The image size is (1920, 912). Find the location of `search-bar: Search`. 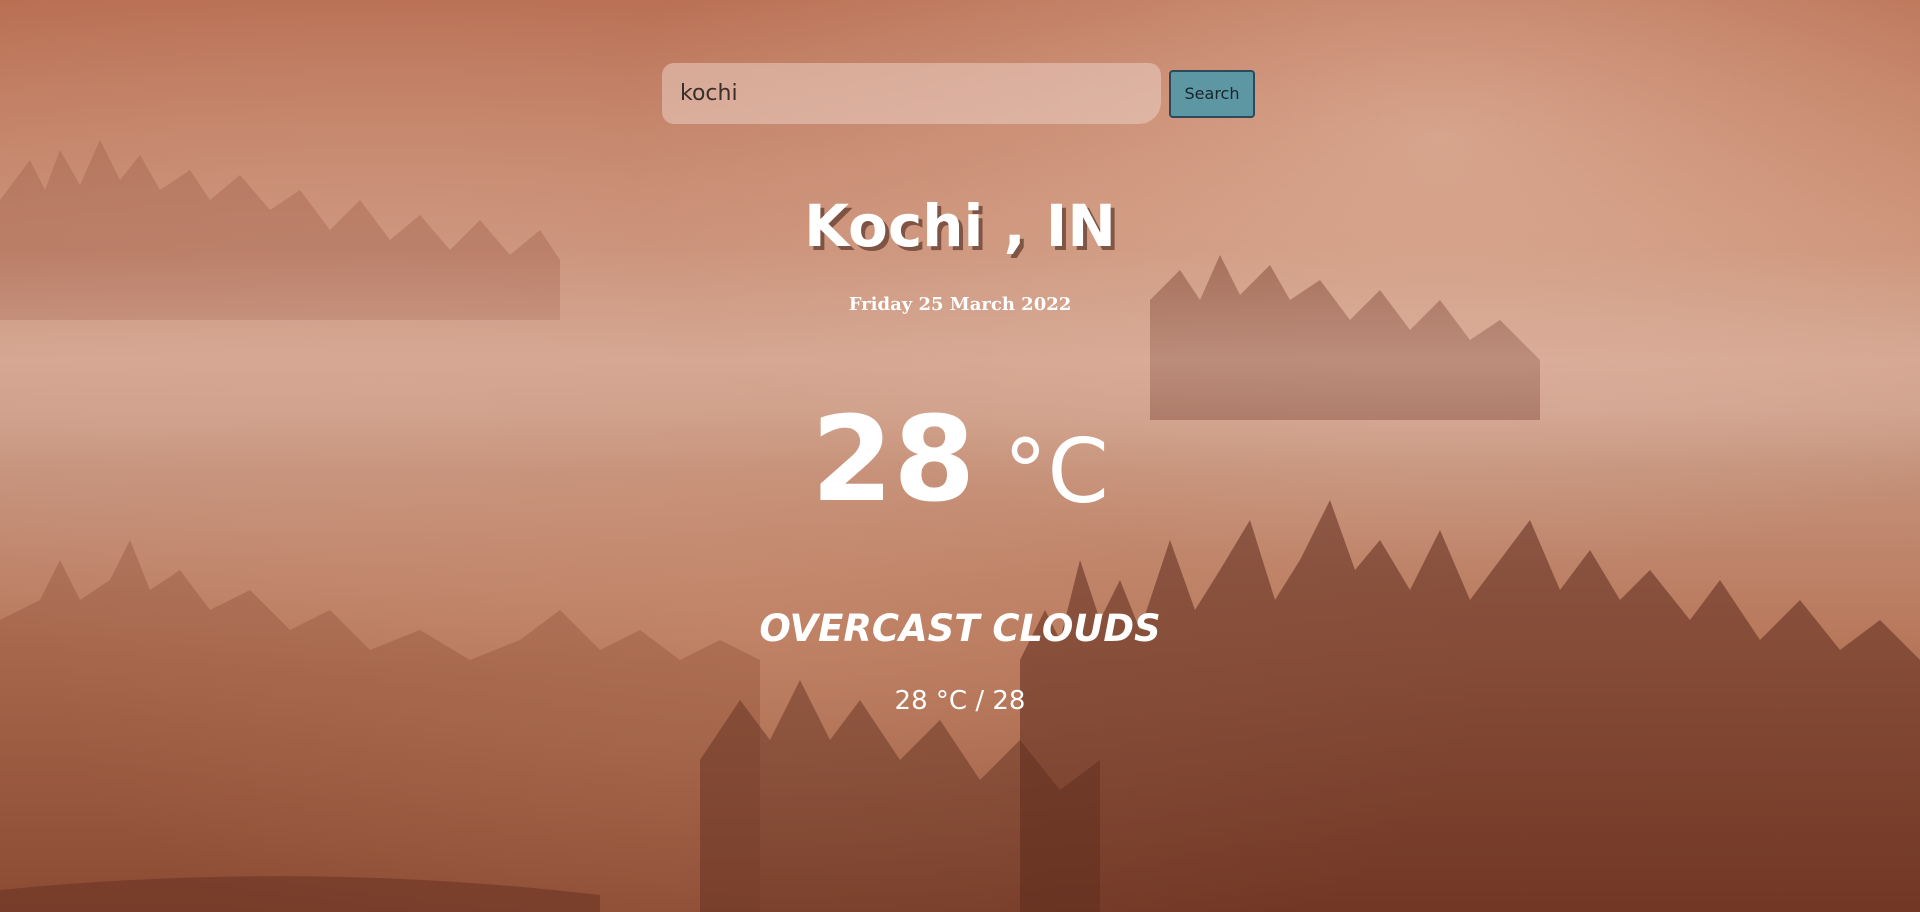

search-bar: Search is located at coordinates (958, 93).